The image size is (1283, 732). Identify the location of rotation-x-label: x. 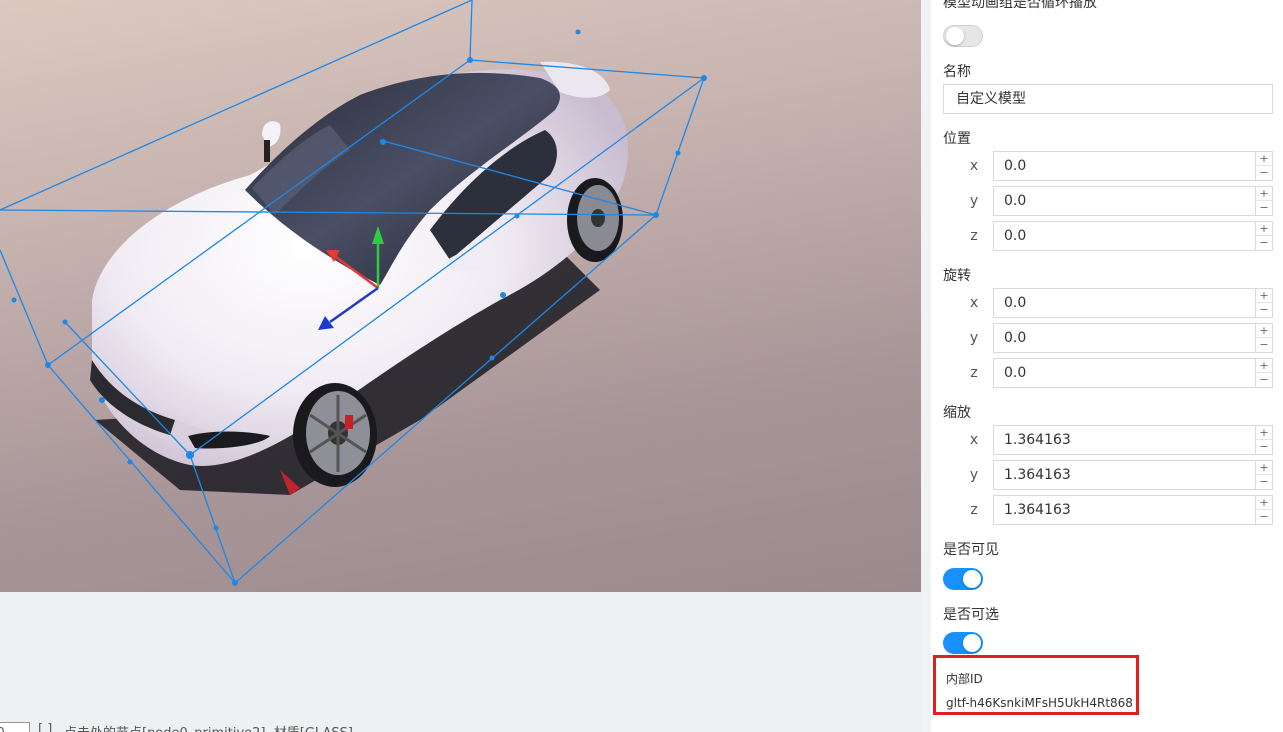
(974, 303).